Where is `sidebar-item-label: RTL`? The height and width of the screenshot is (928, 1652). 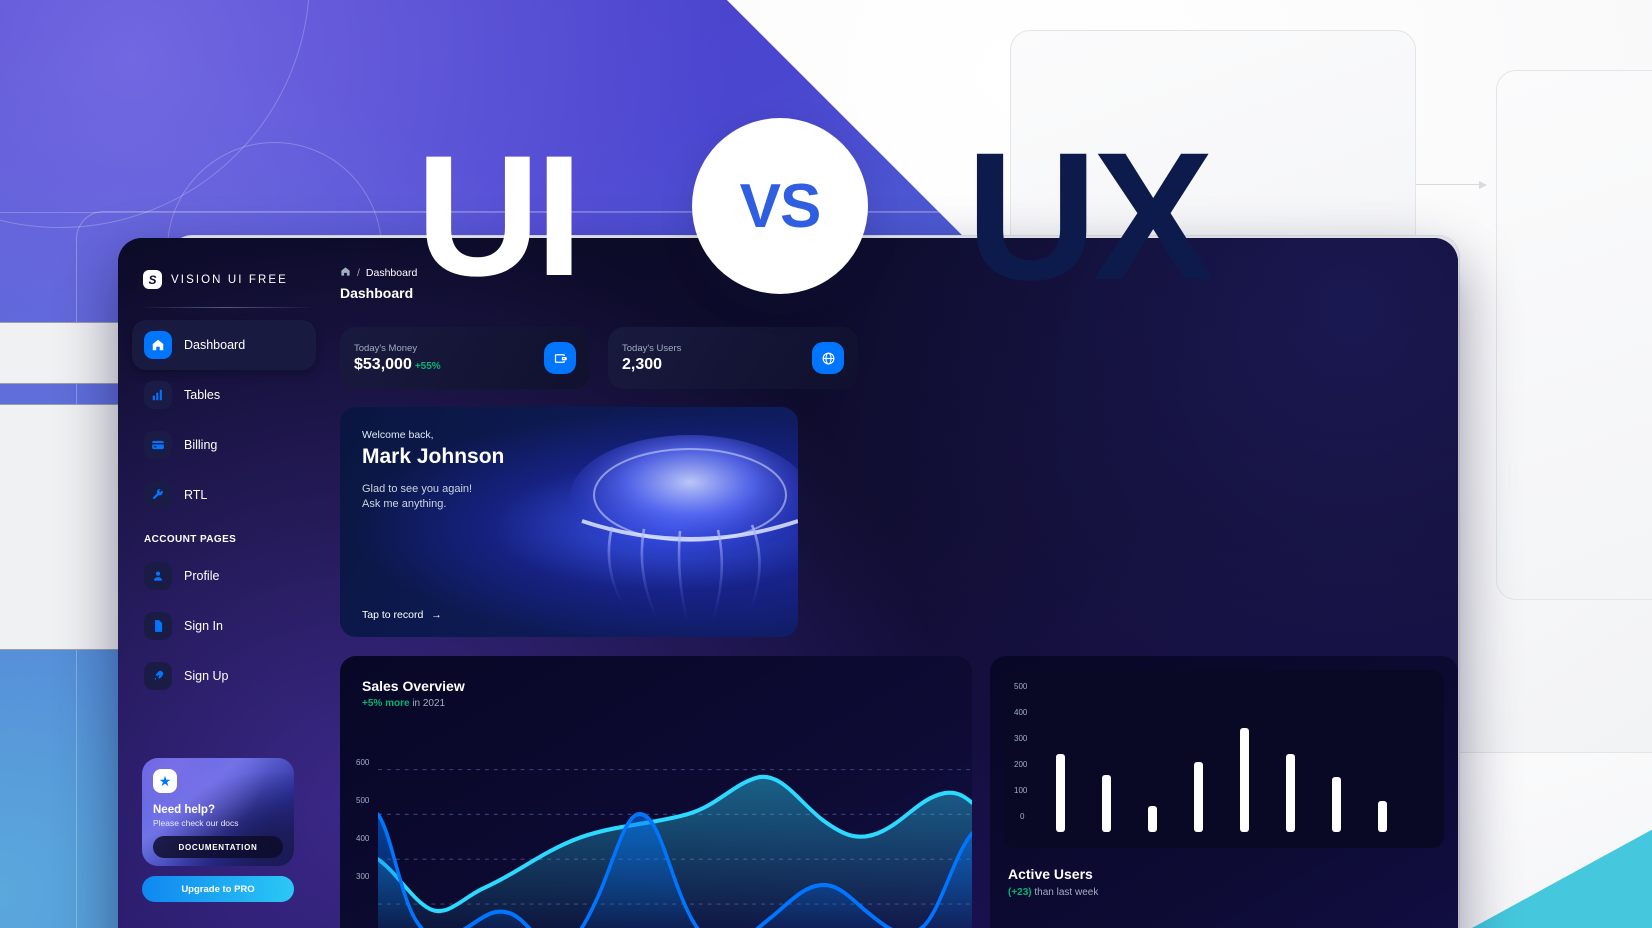
sidebar-item-label: RTL is located at coordinates (196, 495).